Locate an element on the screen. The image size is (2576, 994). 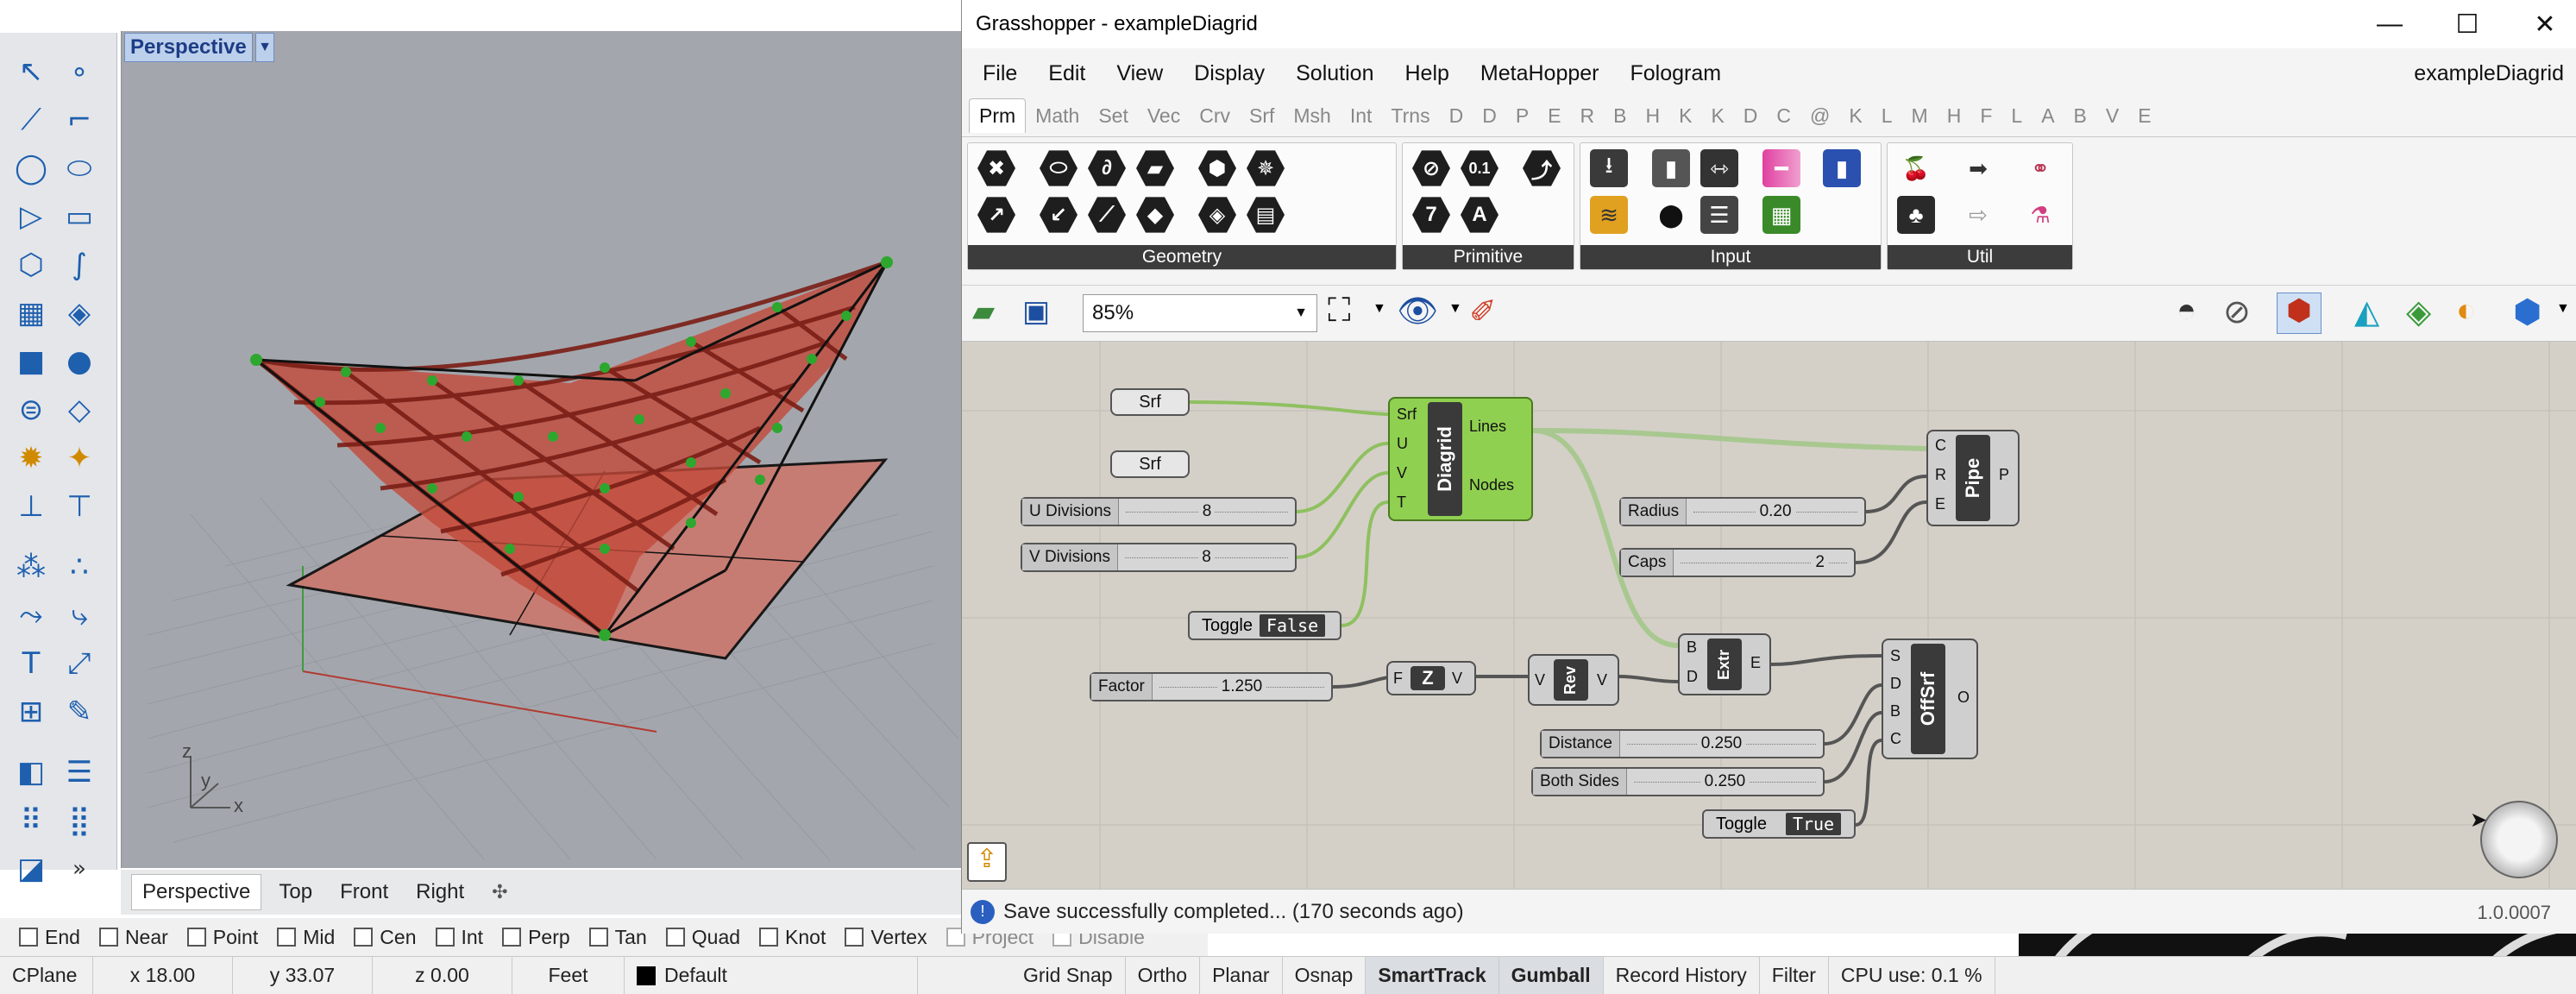
toggle-record-history: Record History is located at coordinates (1682, 975).